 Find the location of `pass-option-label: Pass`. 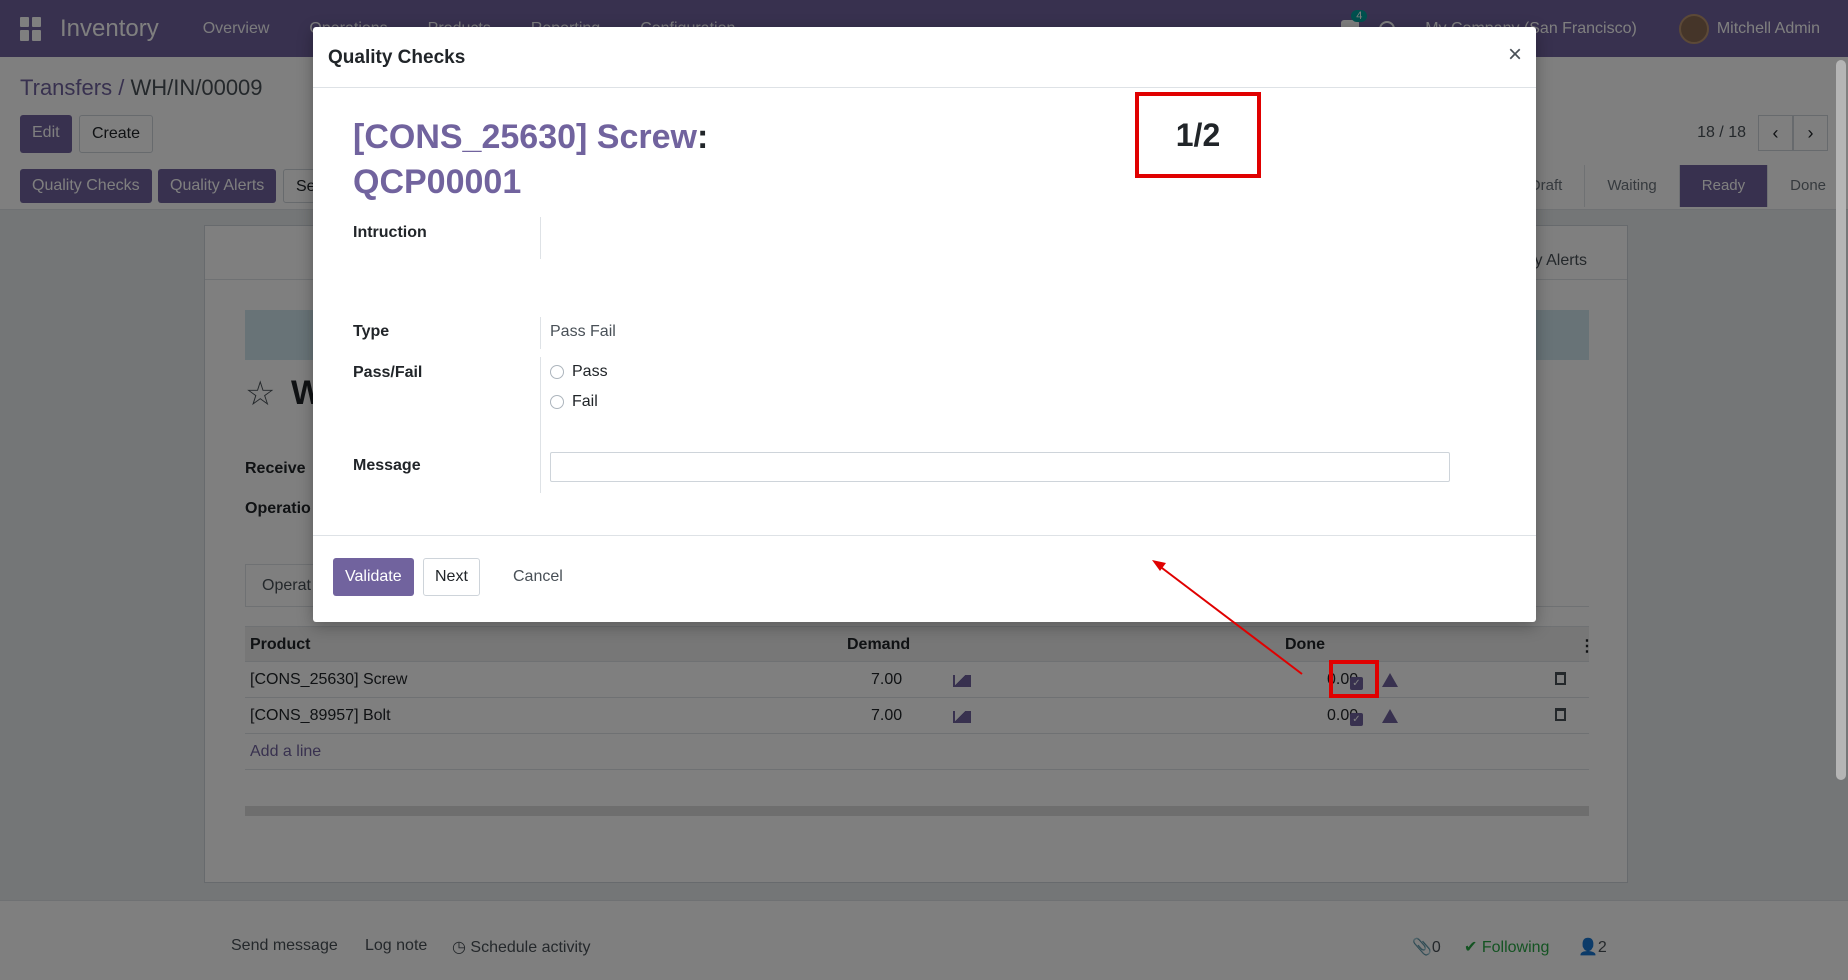

pass-option-label: Pass is located at coordinates (590, 372).